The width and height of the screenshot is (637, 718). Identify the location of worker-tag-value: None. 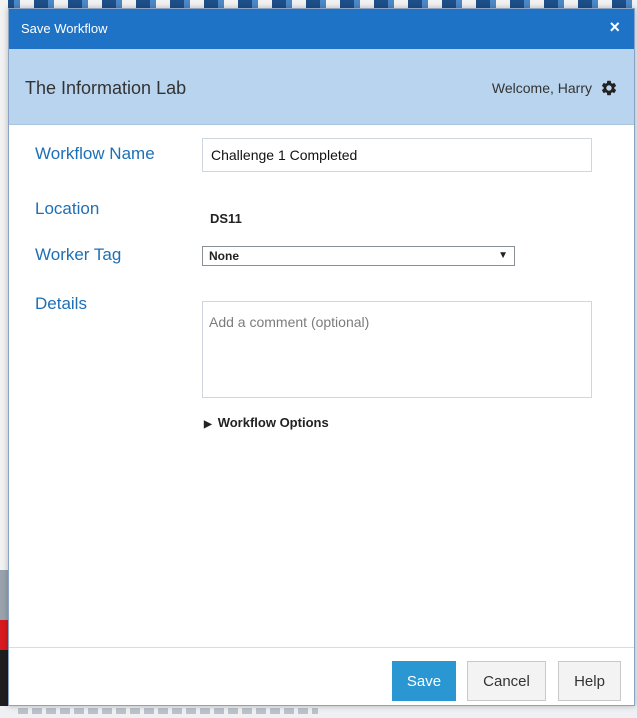
(224, 256).